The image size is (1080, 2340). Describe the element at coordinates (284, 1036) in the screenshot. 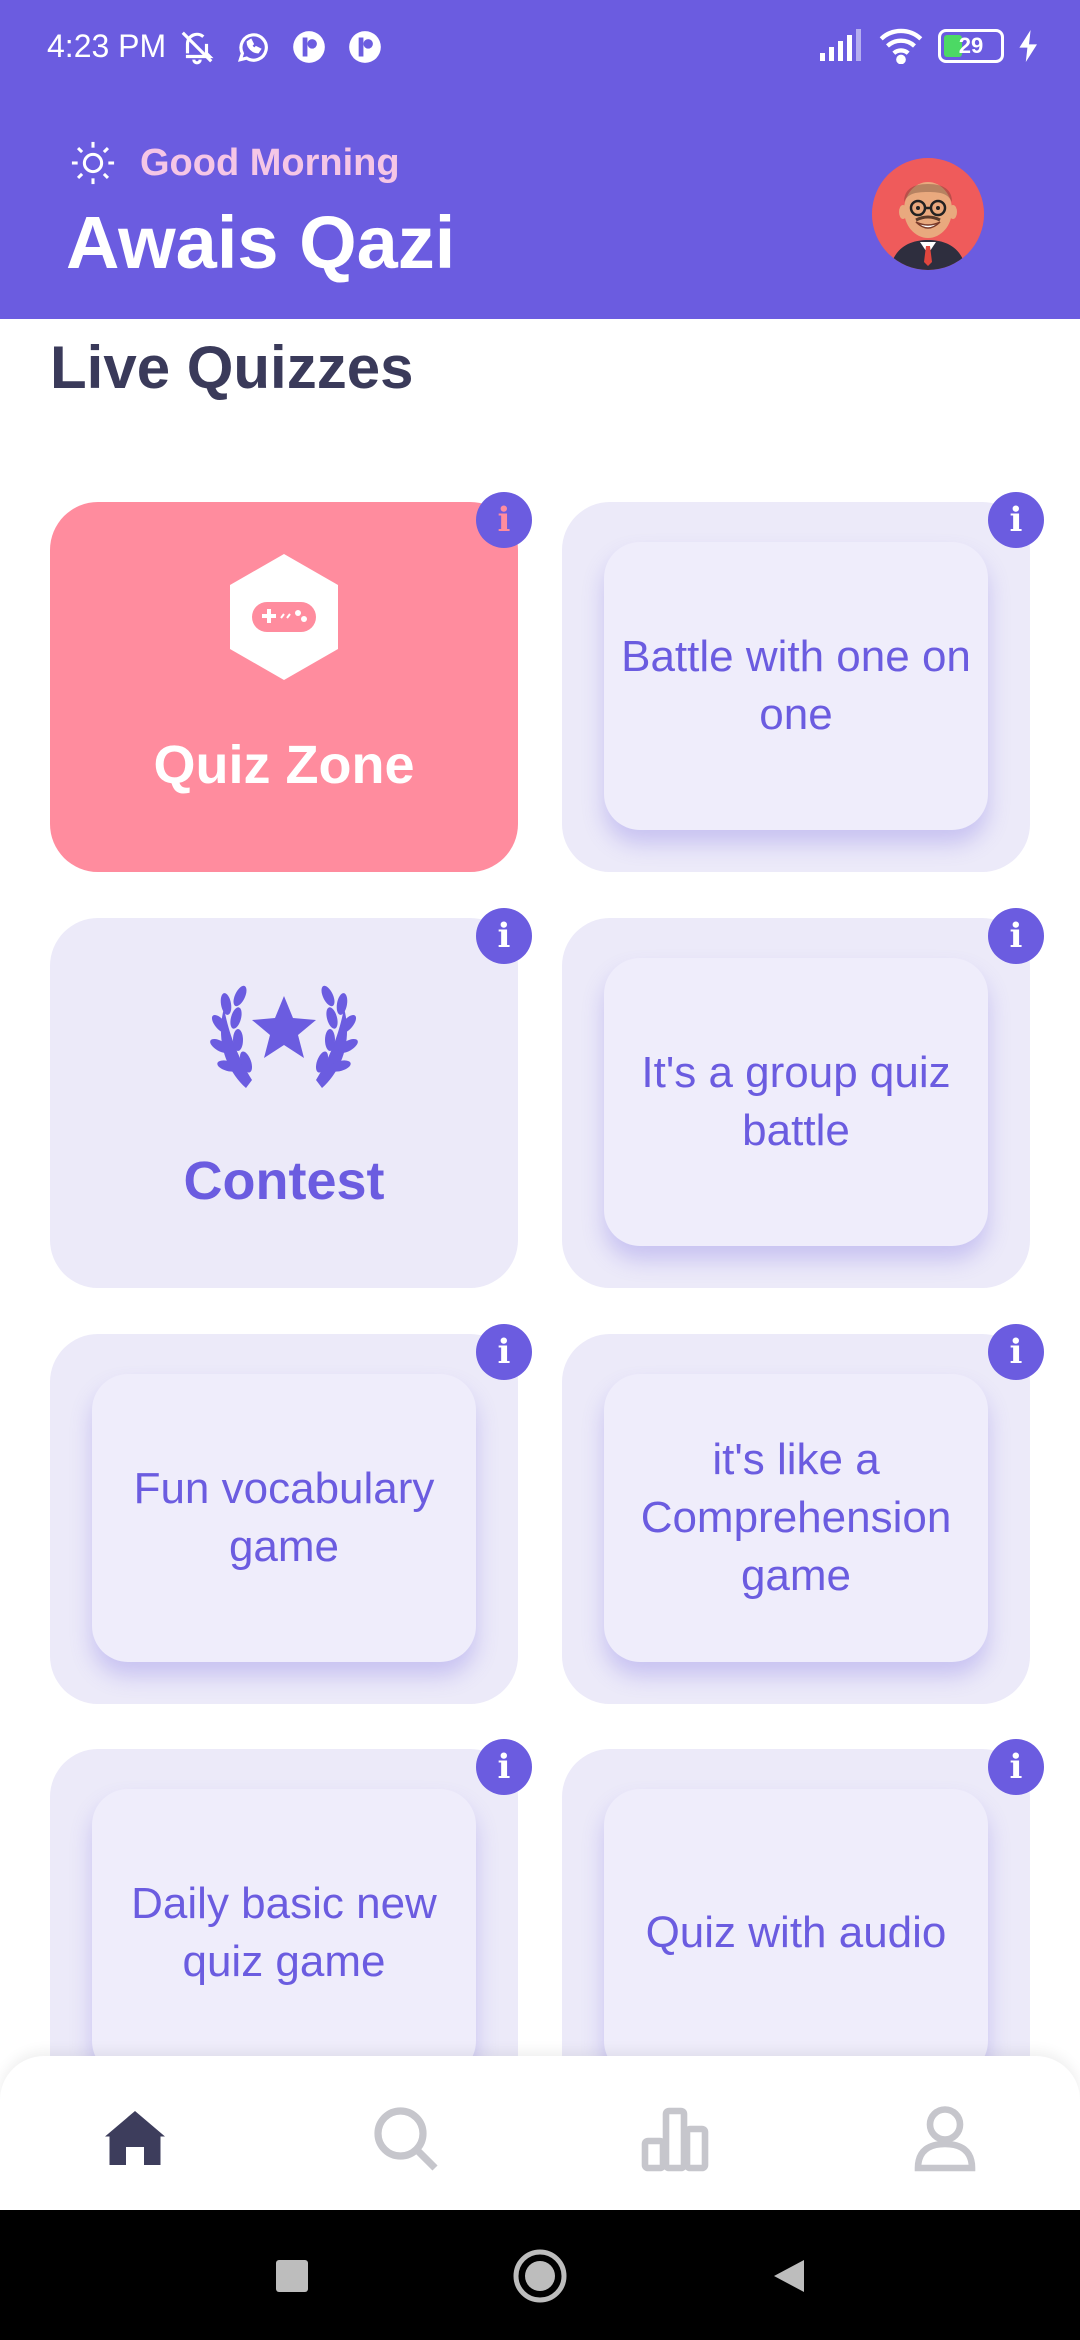

I see `laurel-star-icon` at that location.